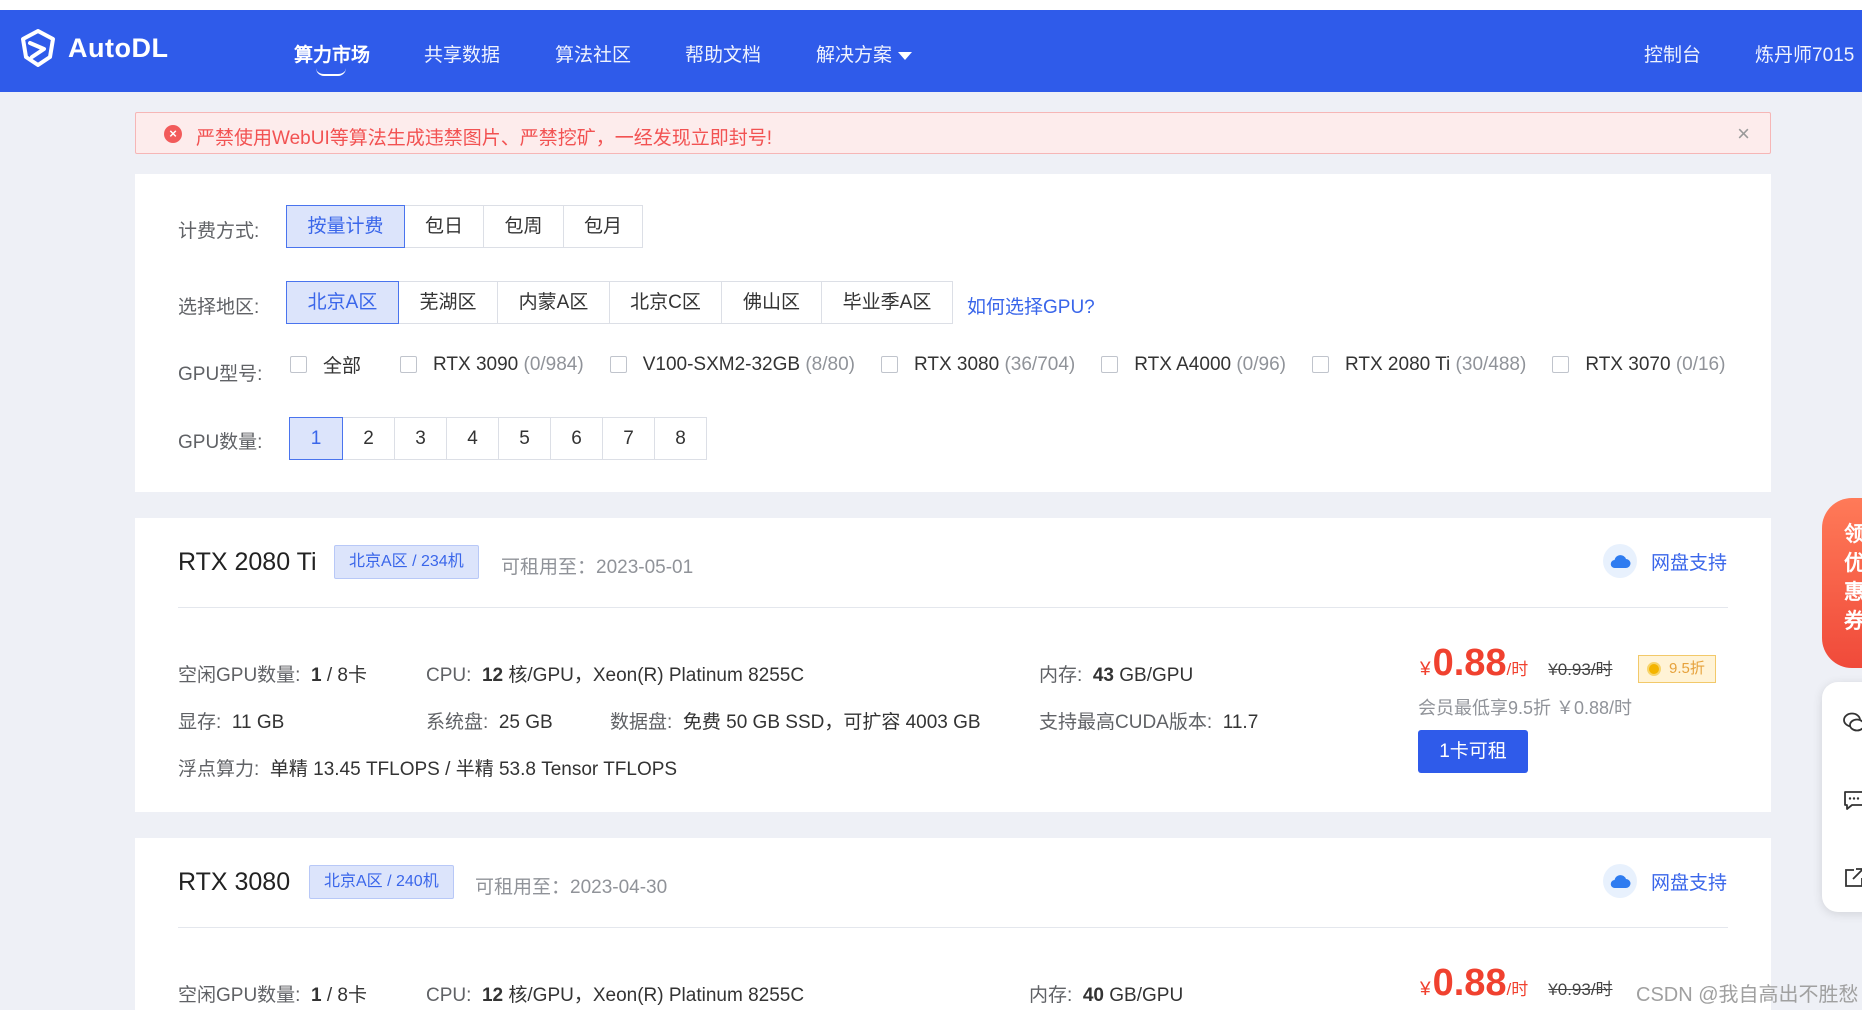 This screenshot has width=1862, height=1010. What do you see at coordinates (1672, 53) in the screenshot?
I see `console-link: 控制台` at bounding box center [1672, 53].